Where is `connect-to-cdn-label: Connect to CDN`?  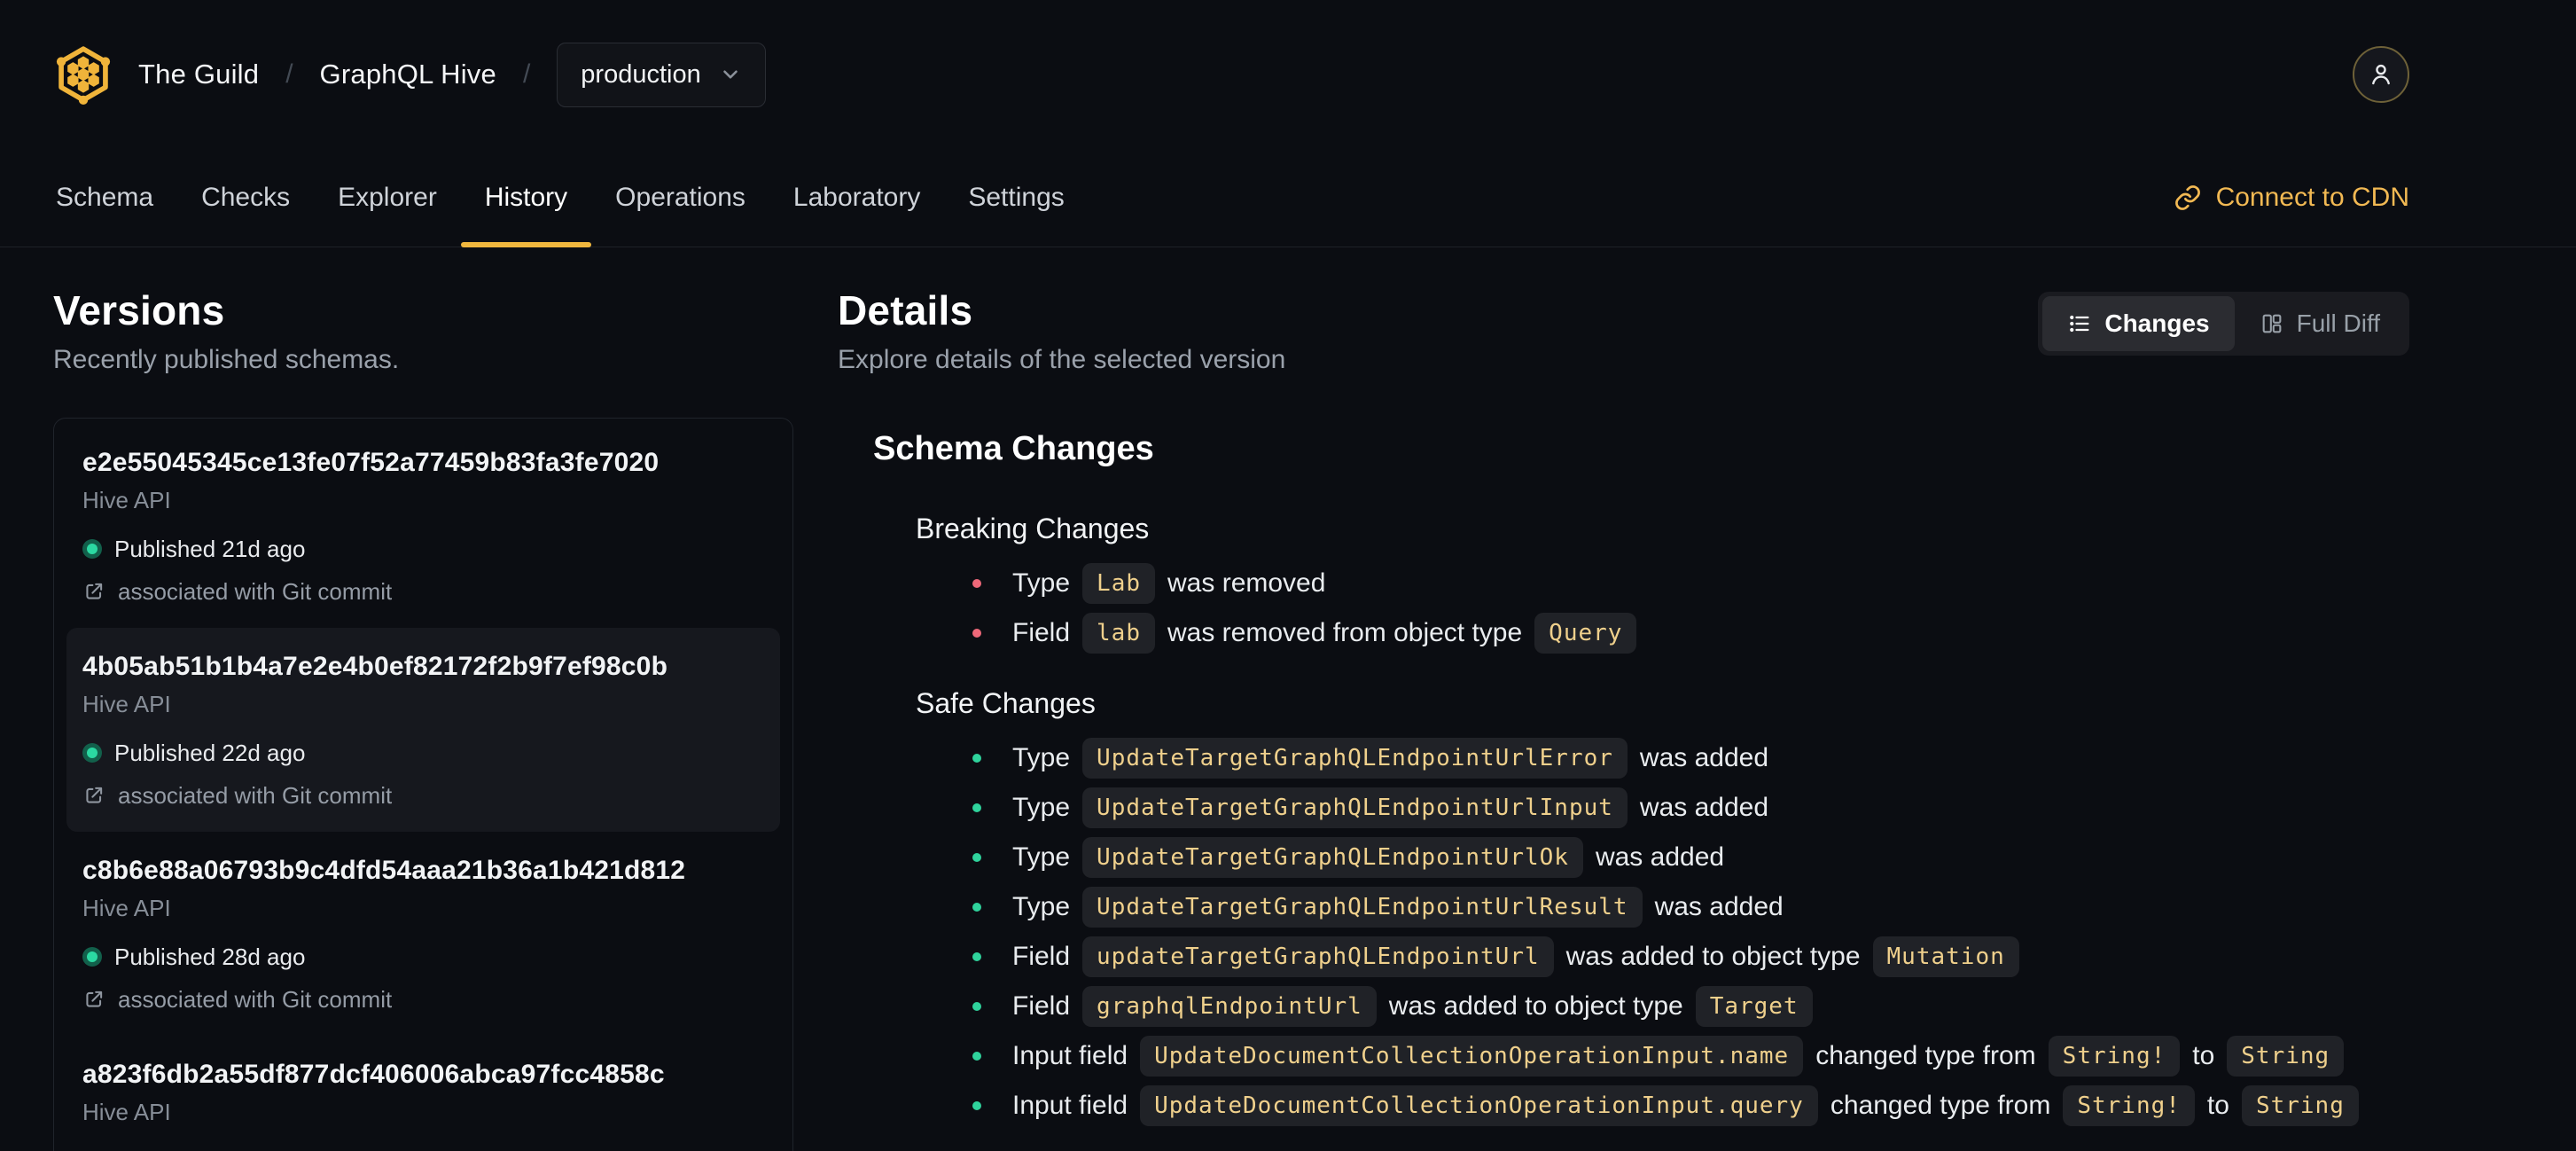
connect-to-cdn-label: Connect to CDN is located at coordinates (2312, 197).